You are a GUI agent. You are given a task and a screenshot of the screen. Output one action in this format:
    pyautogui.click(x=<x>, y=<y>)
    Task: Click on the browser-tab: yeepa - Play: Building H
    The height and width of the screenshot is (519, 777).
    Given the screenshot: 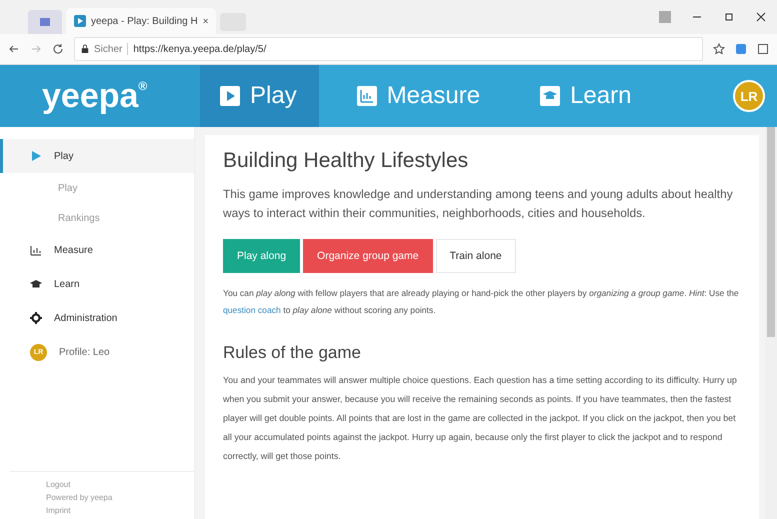 What is the action you would take?
    pyautogui.click(x=141, y=21)
    